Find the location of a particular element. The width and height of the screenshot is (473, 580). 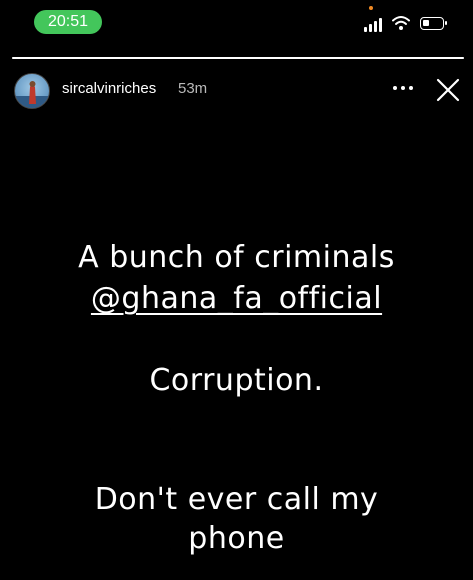

wifi-icon is located at coordinates (401, 23).